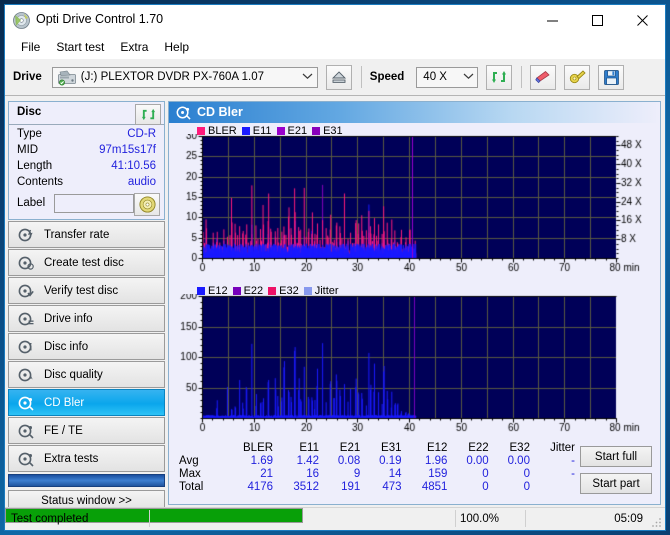 The image size is (670, 535). What do you see at coordinates (335, 47) in the screenshot?
I see `menu-bar: File Start test Extra Help` at bounding box center [335, 47].